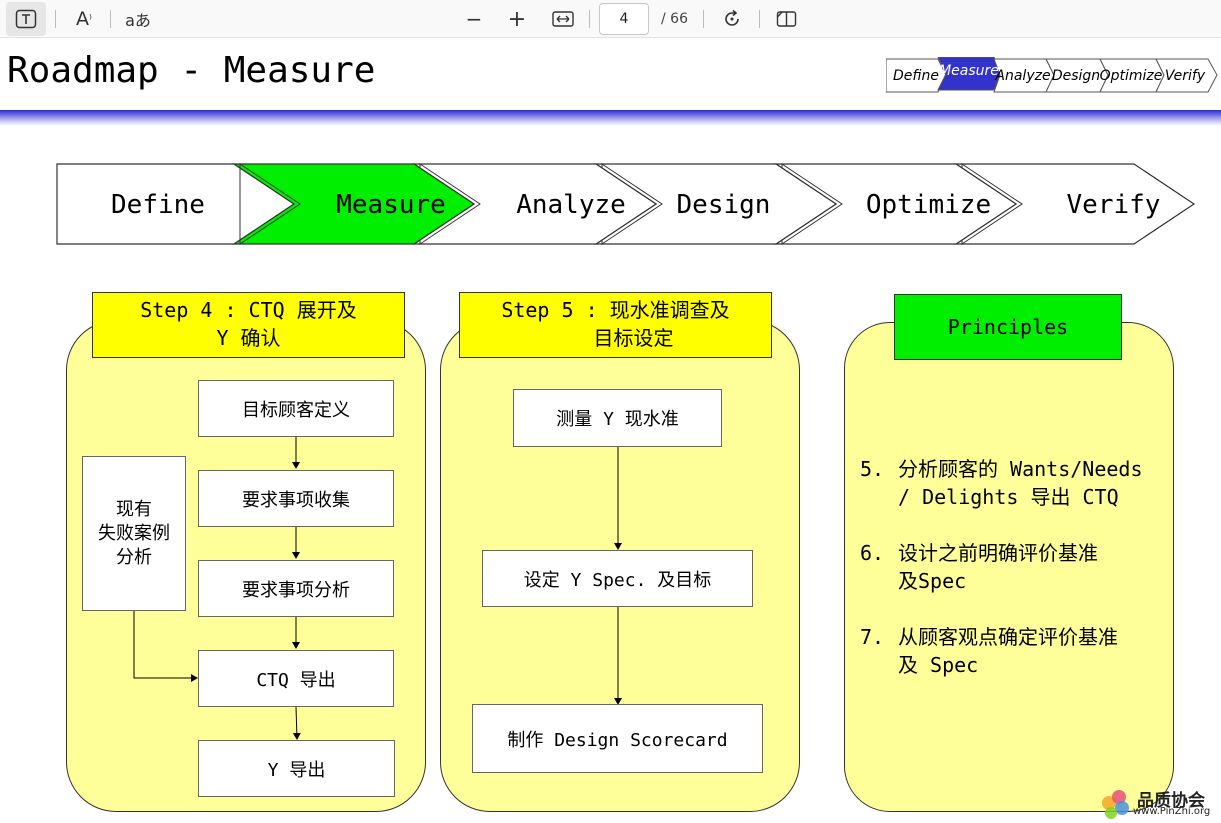 This screenshot has height=823, width=1221. I want to click on step5-box-set-spec: 设定 Y Spec. 及目标, so click(617, 578).